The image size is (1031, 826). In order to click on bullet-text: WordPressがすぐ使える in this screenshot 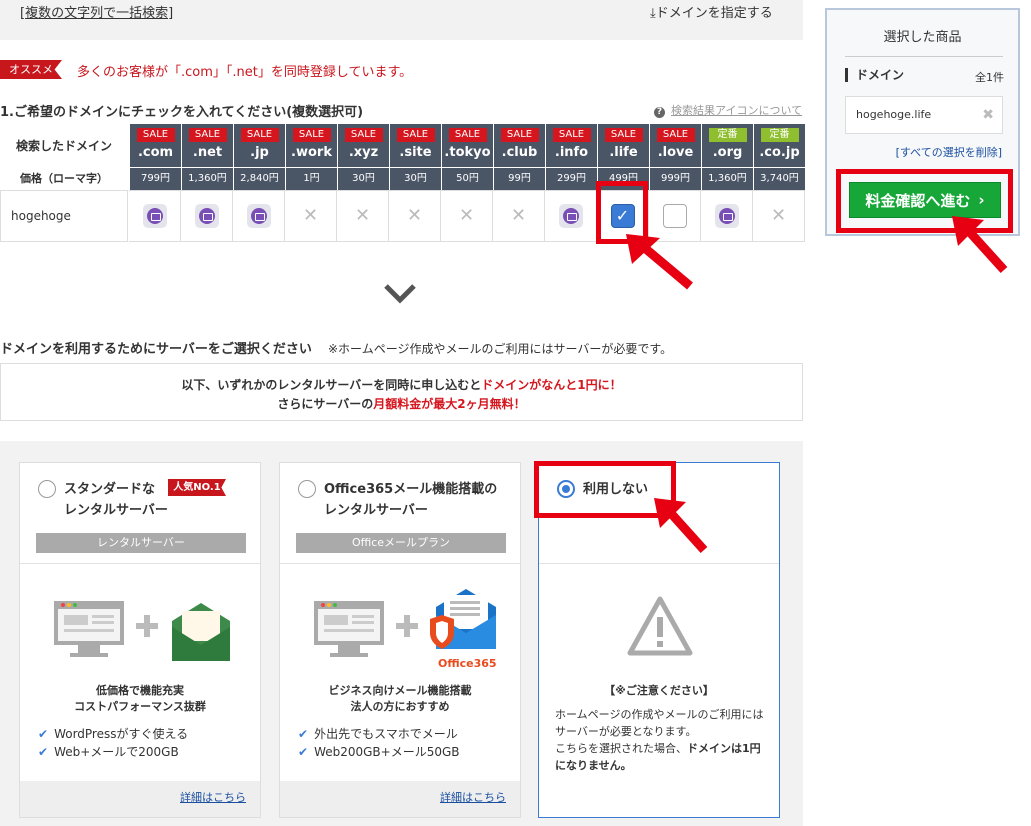, I will do `click(121, 734)`.